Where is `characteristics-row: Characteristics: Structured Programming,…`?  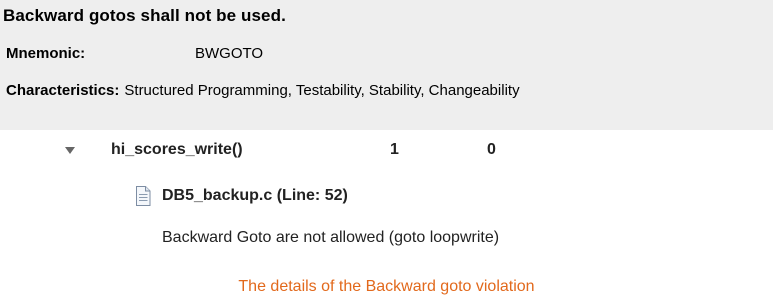 characteristics-row: Characteristics: Structured Programming,… is located at coordinates (263, 90).